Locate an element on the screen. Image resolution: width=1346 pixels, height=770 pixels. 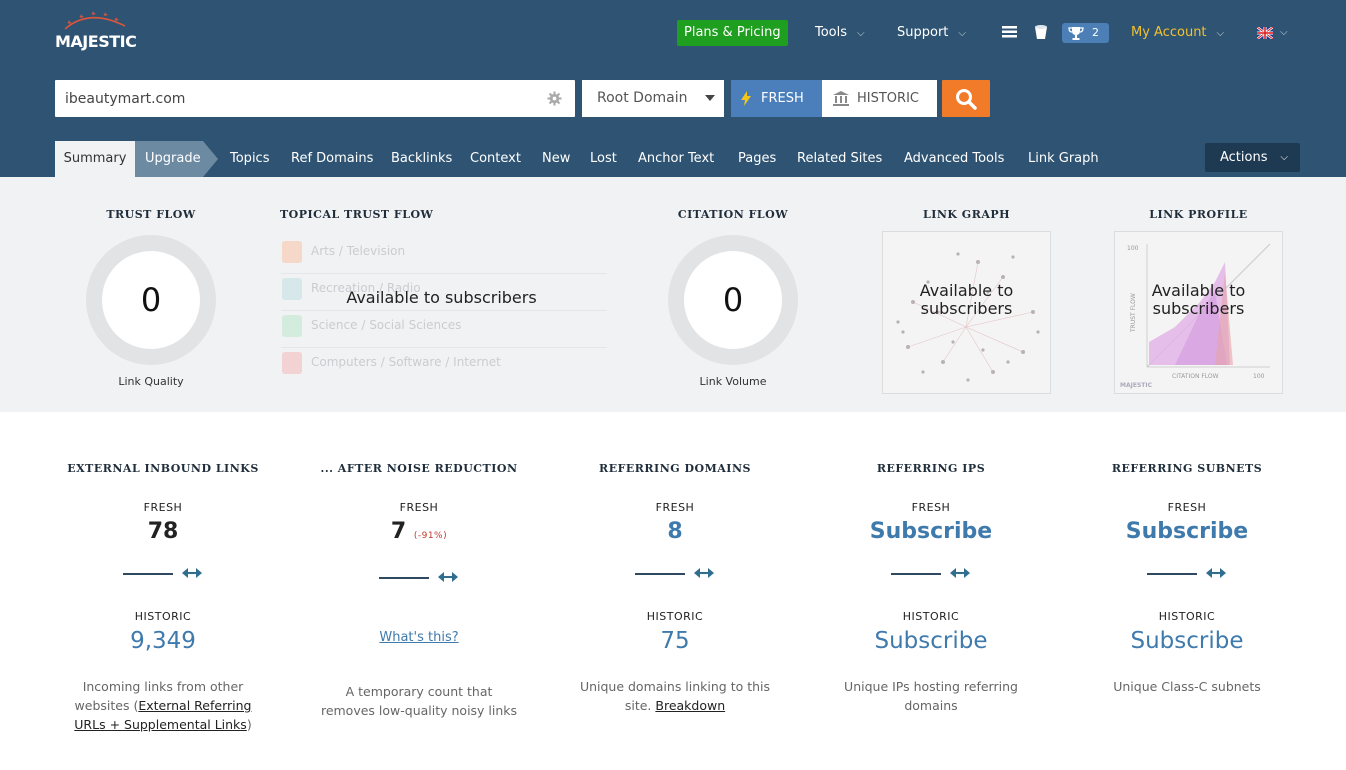
search-button is located at coordinates (966, 98).